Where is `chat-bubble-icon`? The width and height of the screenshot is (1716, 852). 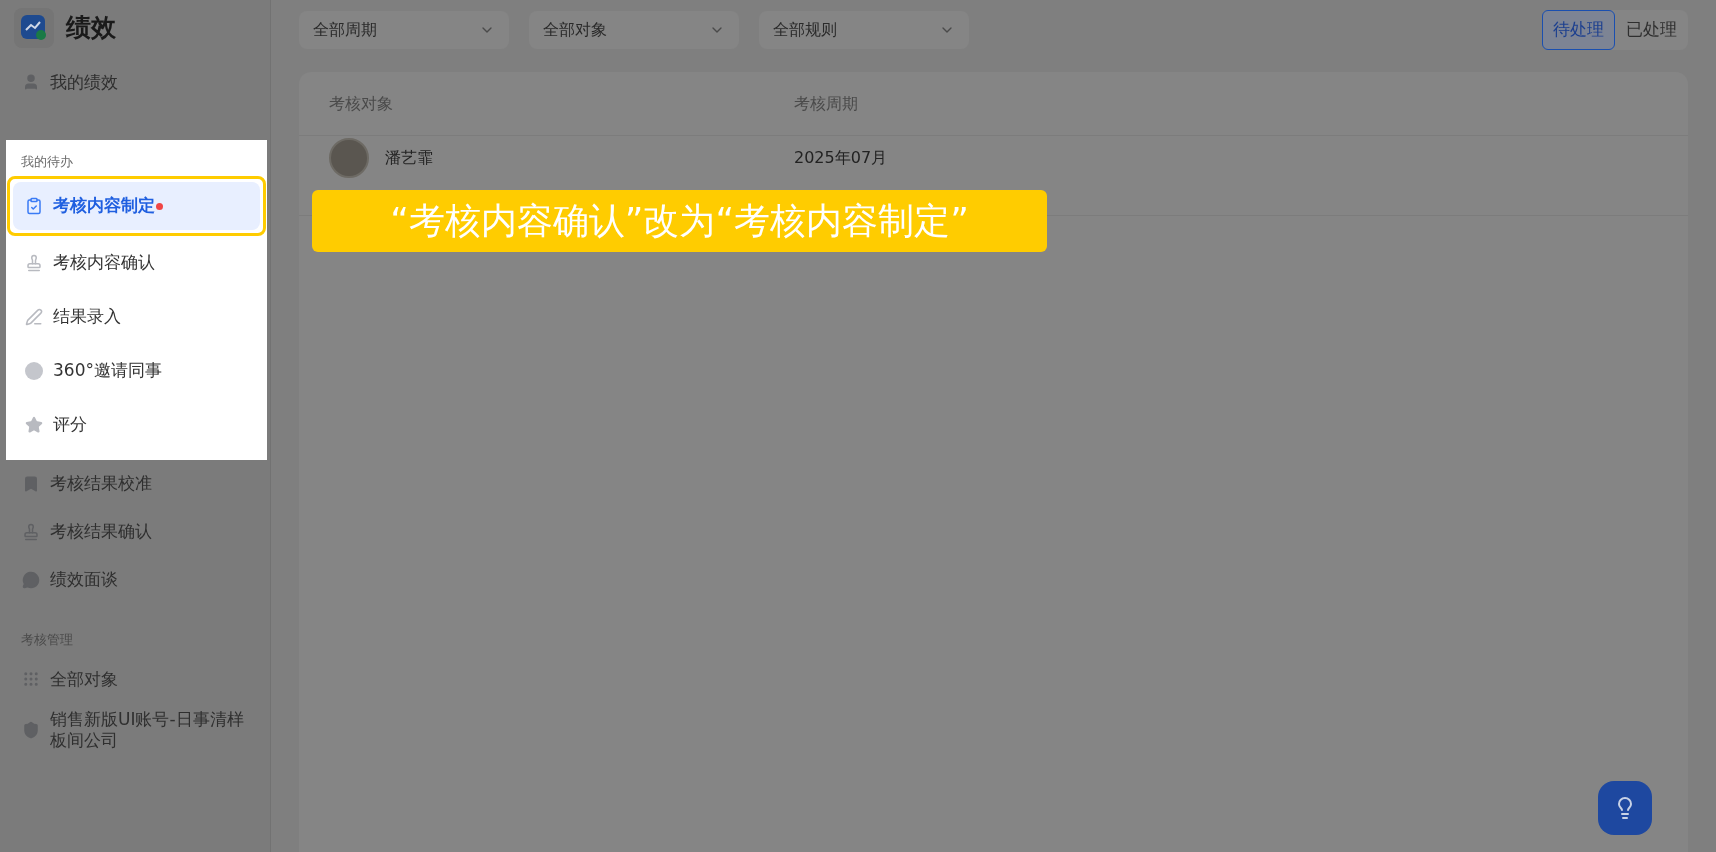
chat-bubble-icon is located at coordinates (31, 579).